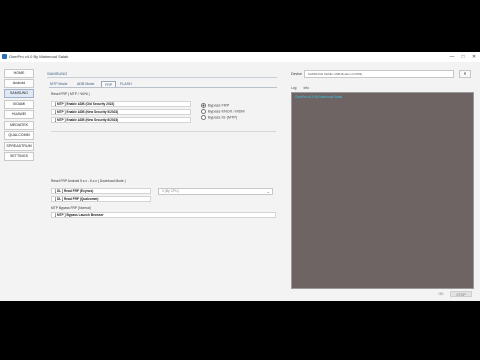  What do you see at coordinates (296, 74) in the screenshot?
I see `device-label: Device` at bounding box center [296, 74].